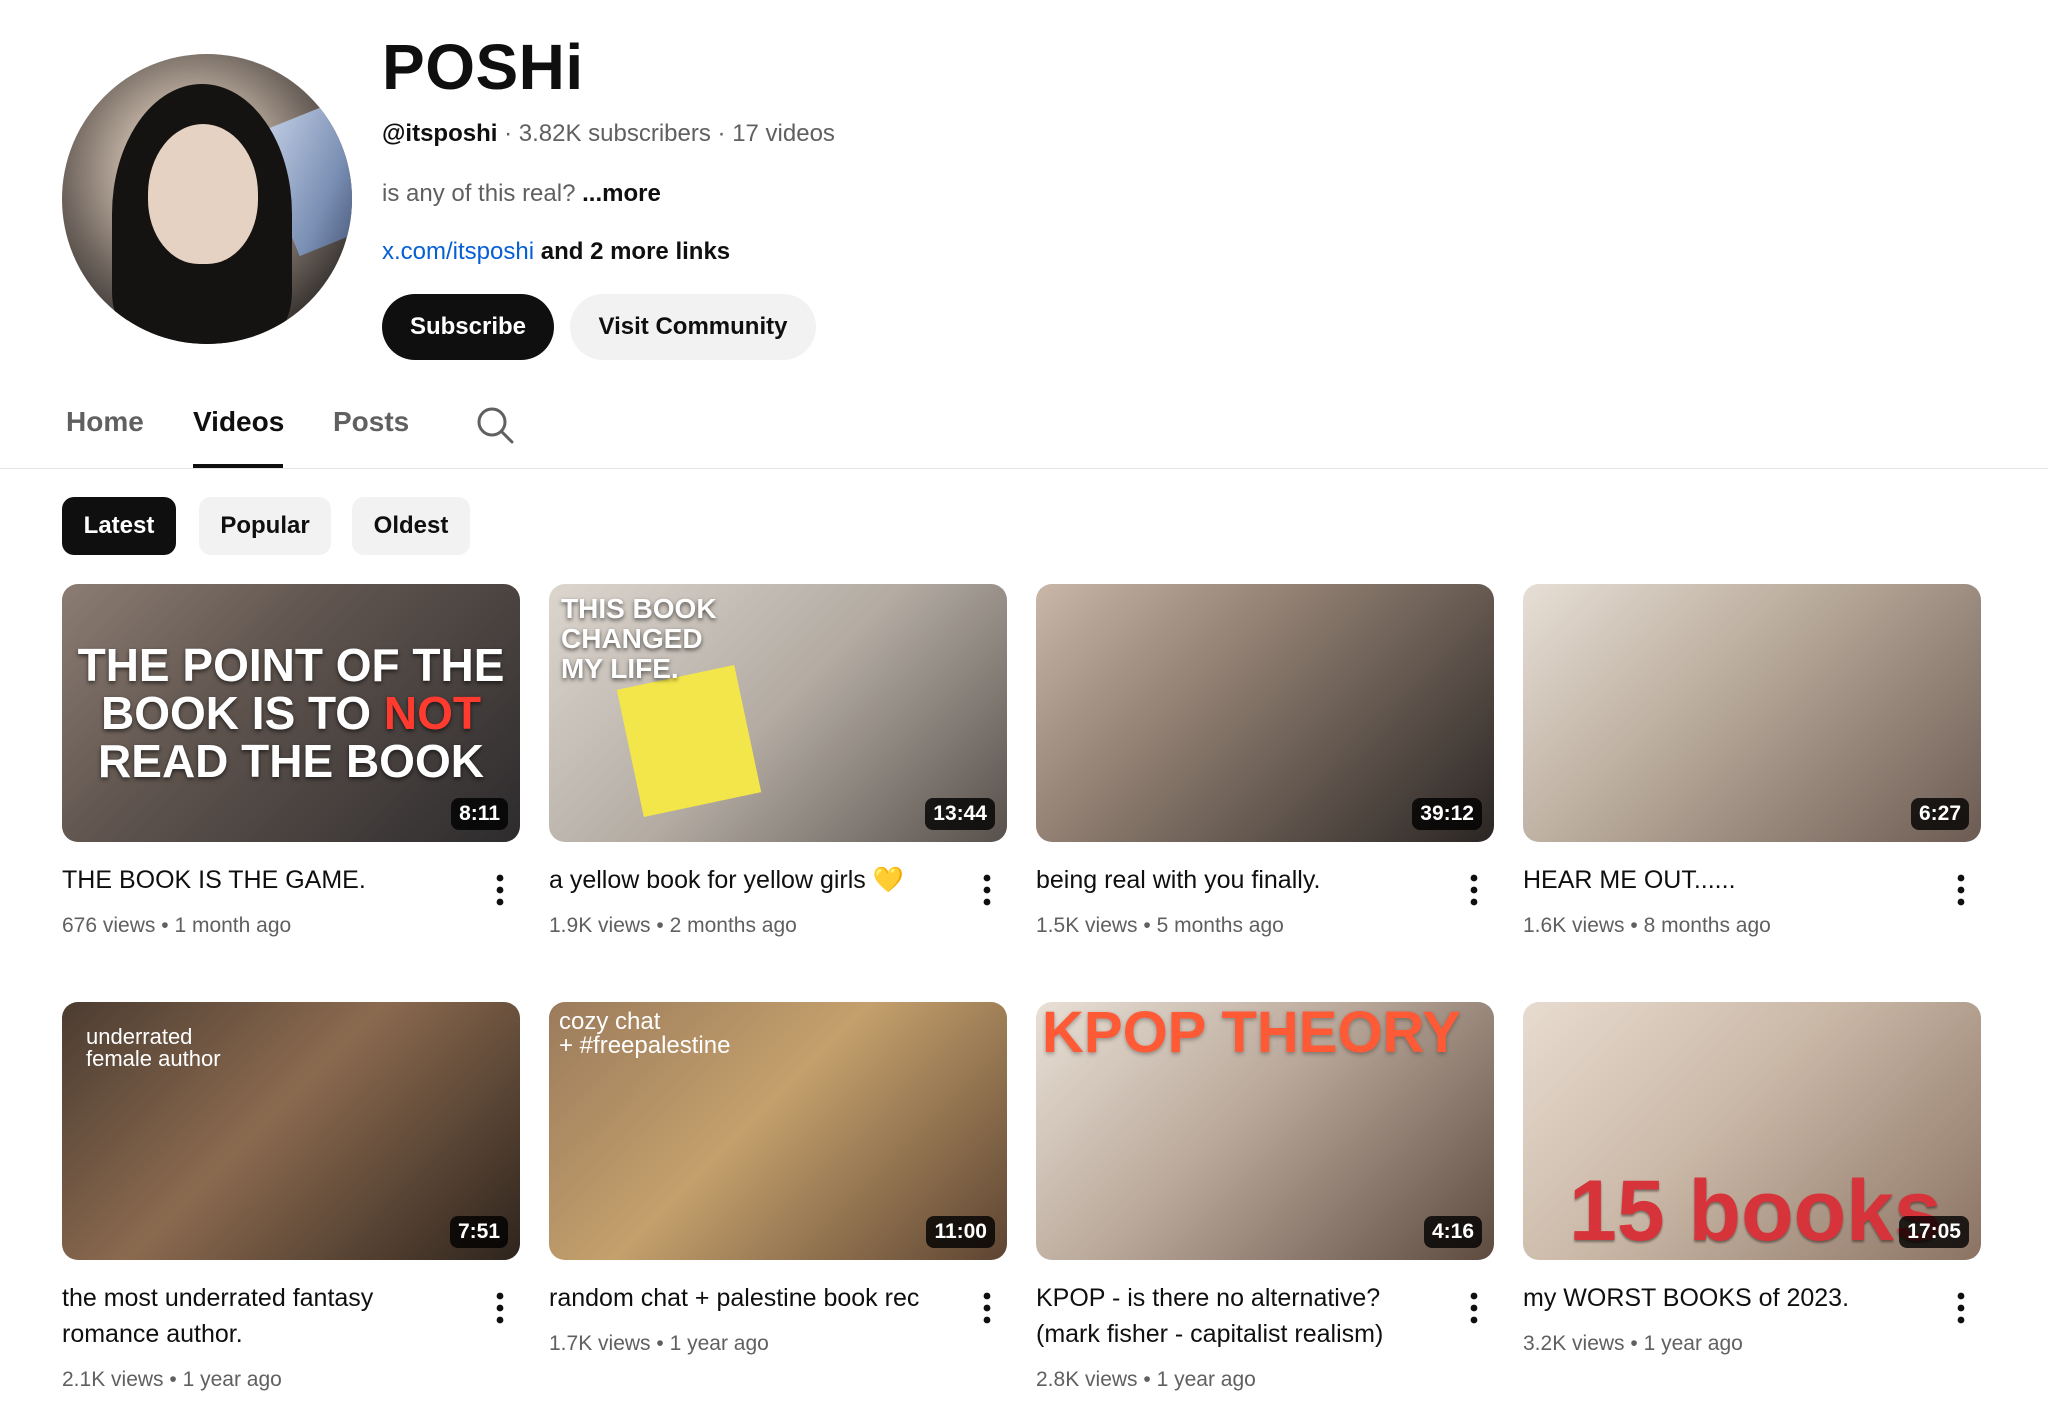  Describe the element at coordinates (733, 925) in the screenshot. I see `upload-age: 2 months ago` at that location.